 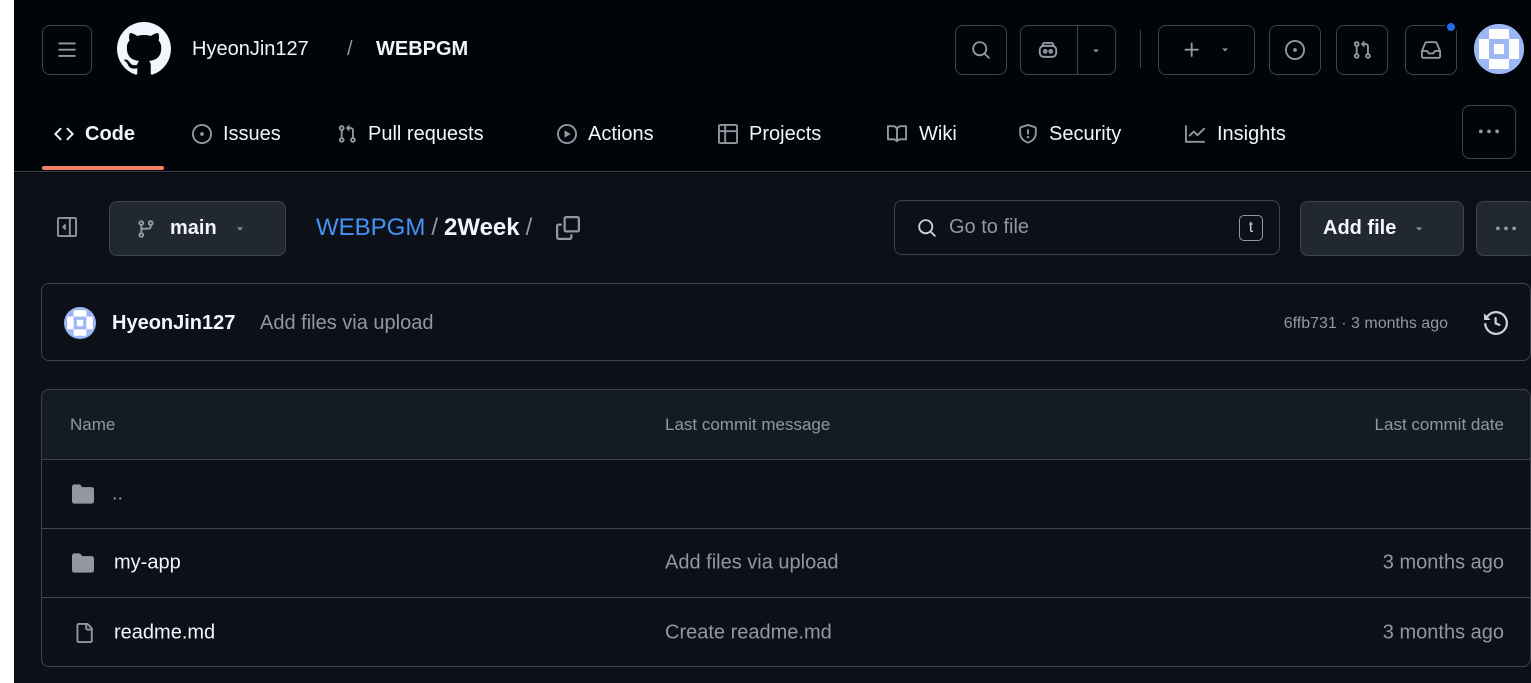 What do you see at coordinates (1085, 133) in the screenshot?
I see `tab-label: Security` at bounding box center [1085, 133].